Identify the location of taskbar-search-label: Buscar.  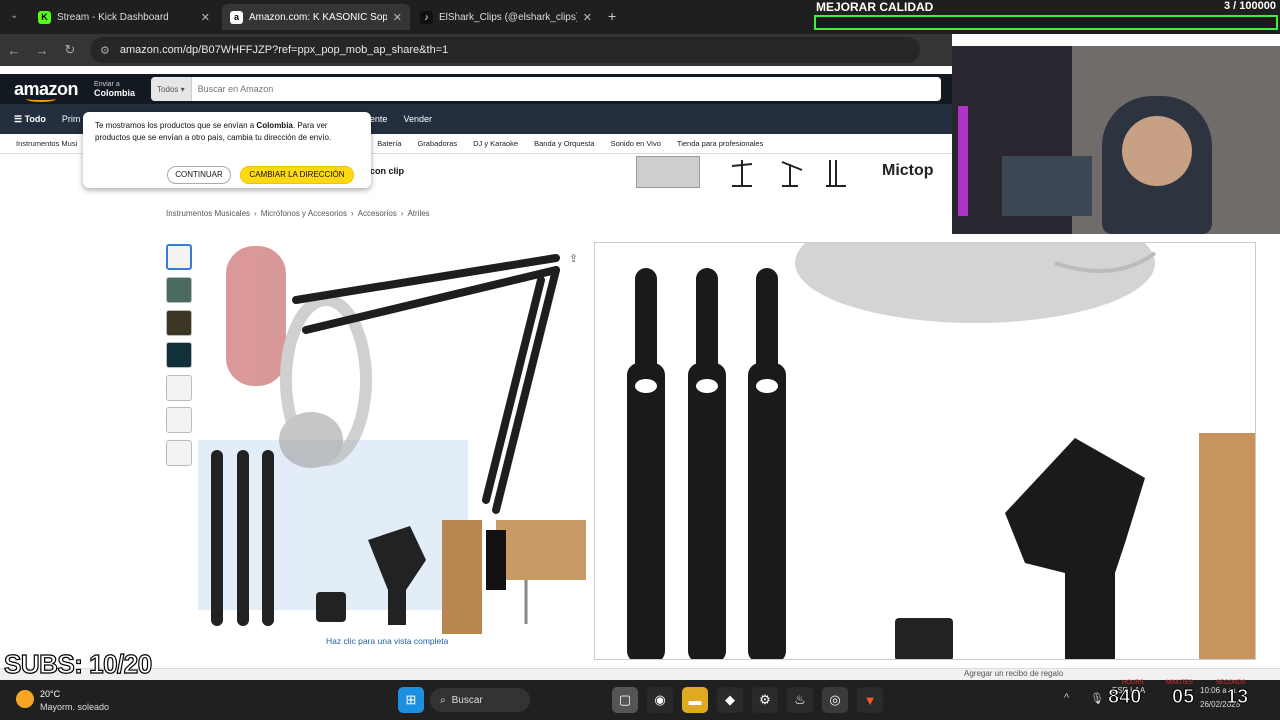
(467, 700).